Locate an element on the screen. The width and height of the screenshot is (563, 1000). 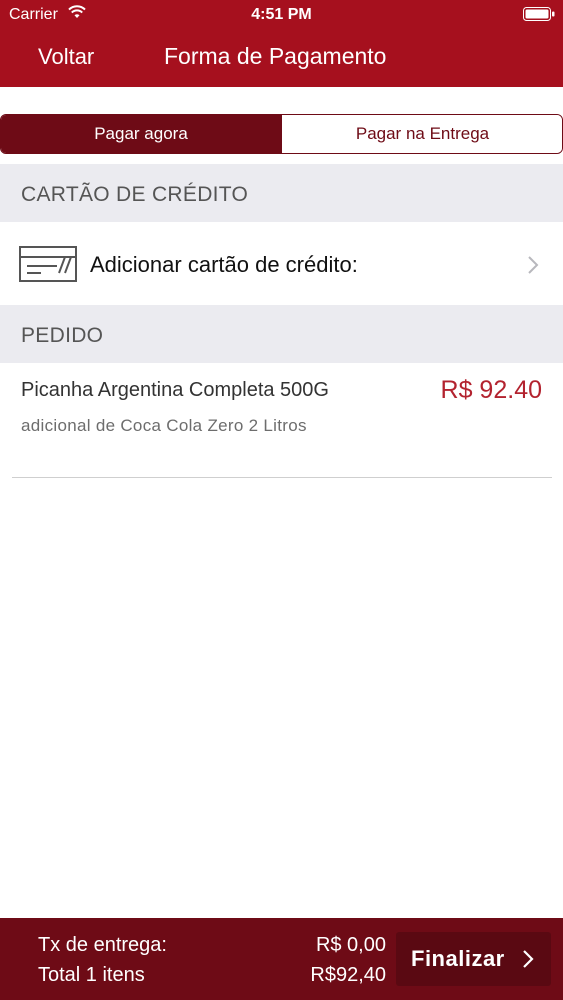
tab-pay-now: Pagar agora is located at coordinates (141, 134).